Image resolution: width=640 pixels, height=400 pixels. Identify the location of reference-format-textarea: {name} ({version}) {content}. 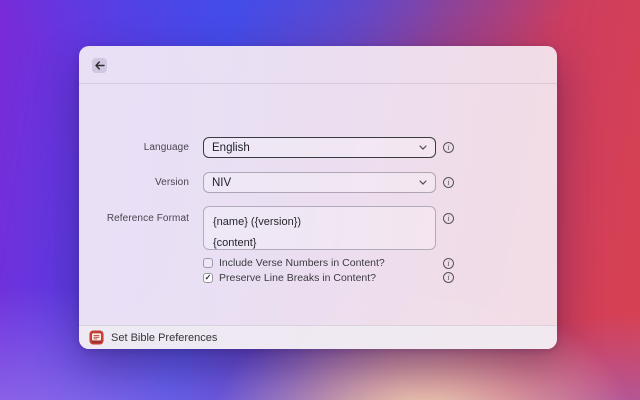
(319, 228).